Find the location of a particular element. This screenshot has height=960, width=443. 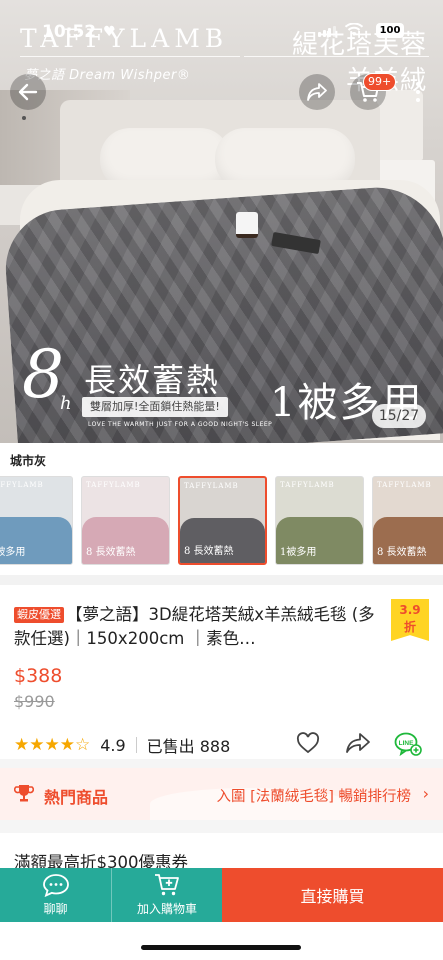

hero-big-unit: h is located at coordinates (66, 403).